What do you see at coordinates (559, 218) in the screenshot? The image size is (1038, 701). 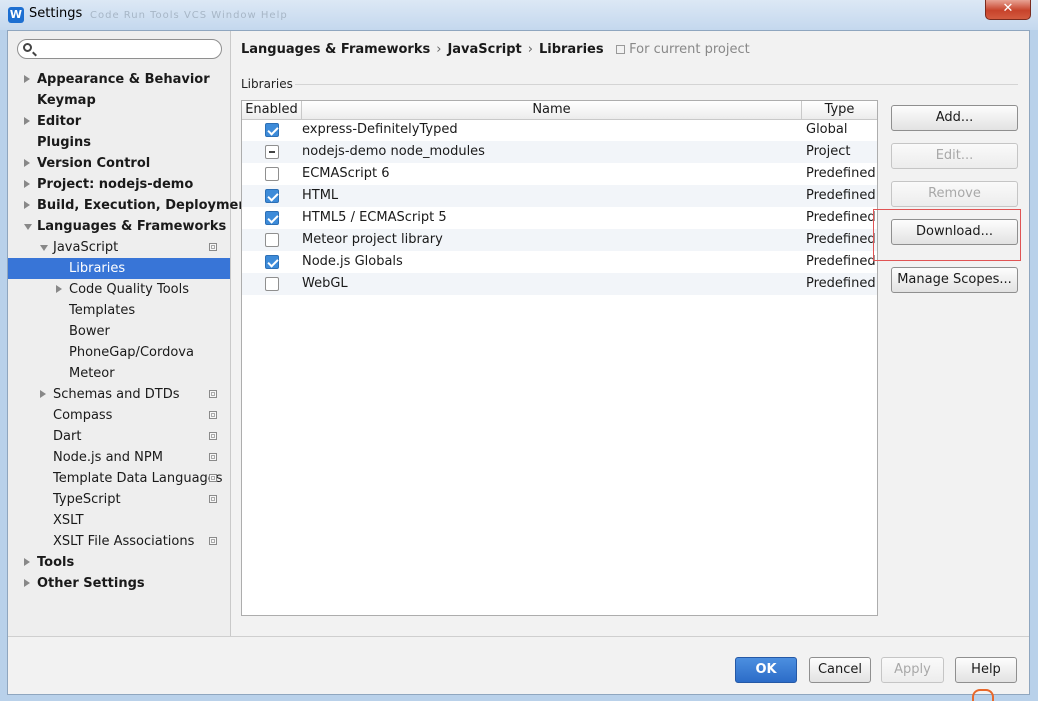 I see `table-row: HTML5 / ECMAScript 5 Predefined` at bounding box center [559, 218].